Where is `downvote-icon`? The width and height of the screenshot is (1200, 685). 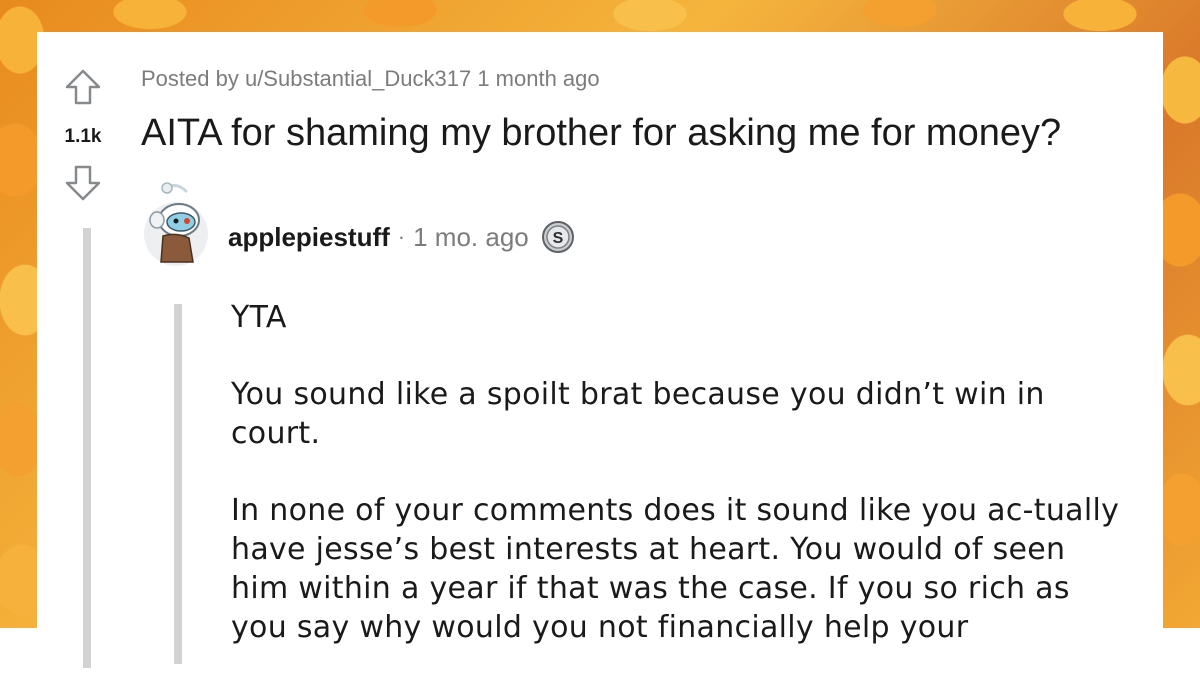 downvote-icon is located at coordinates (83, 183).